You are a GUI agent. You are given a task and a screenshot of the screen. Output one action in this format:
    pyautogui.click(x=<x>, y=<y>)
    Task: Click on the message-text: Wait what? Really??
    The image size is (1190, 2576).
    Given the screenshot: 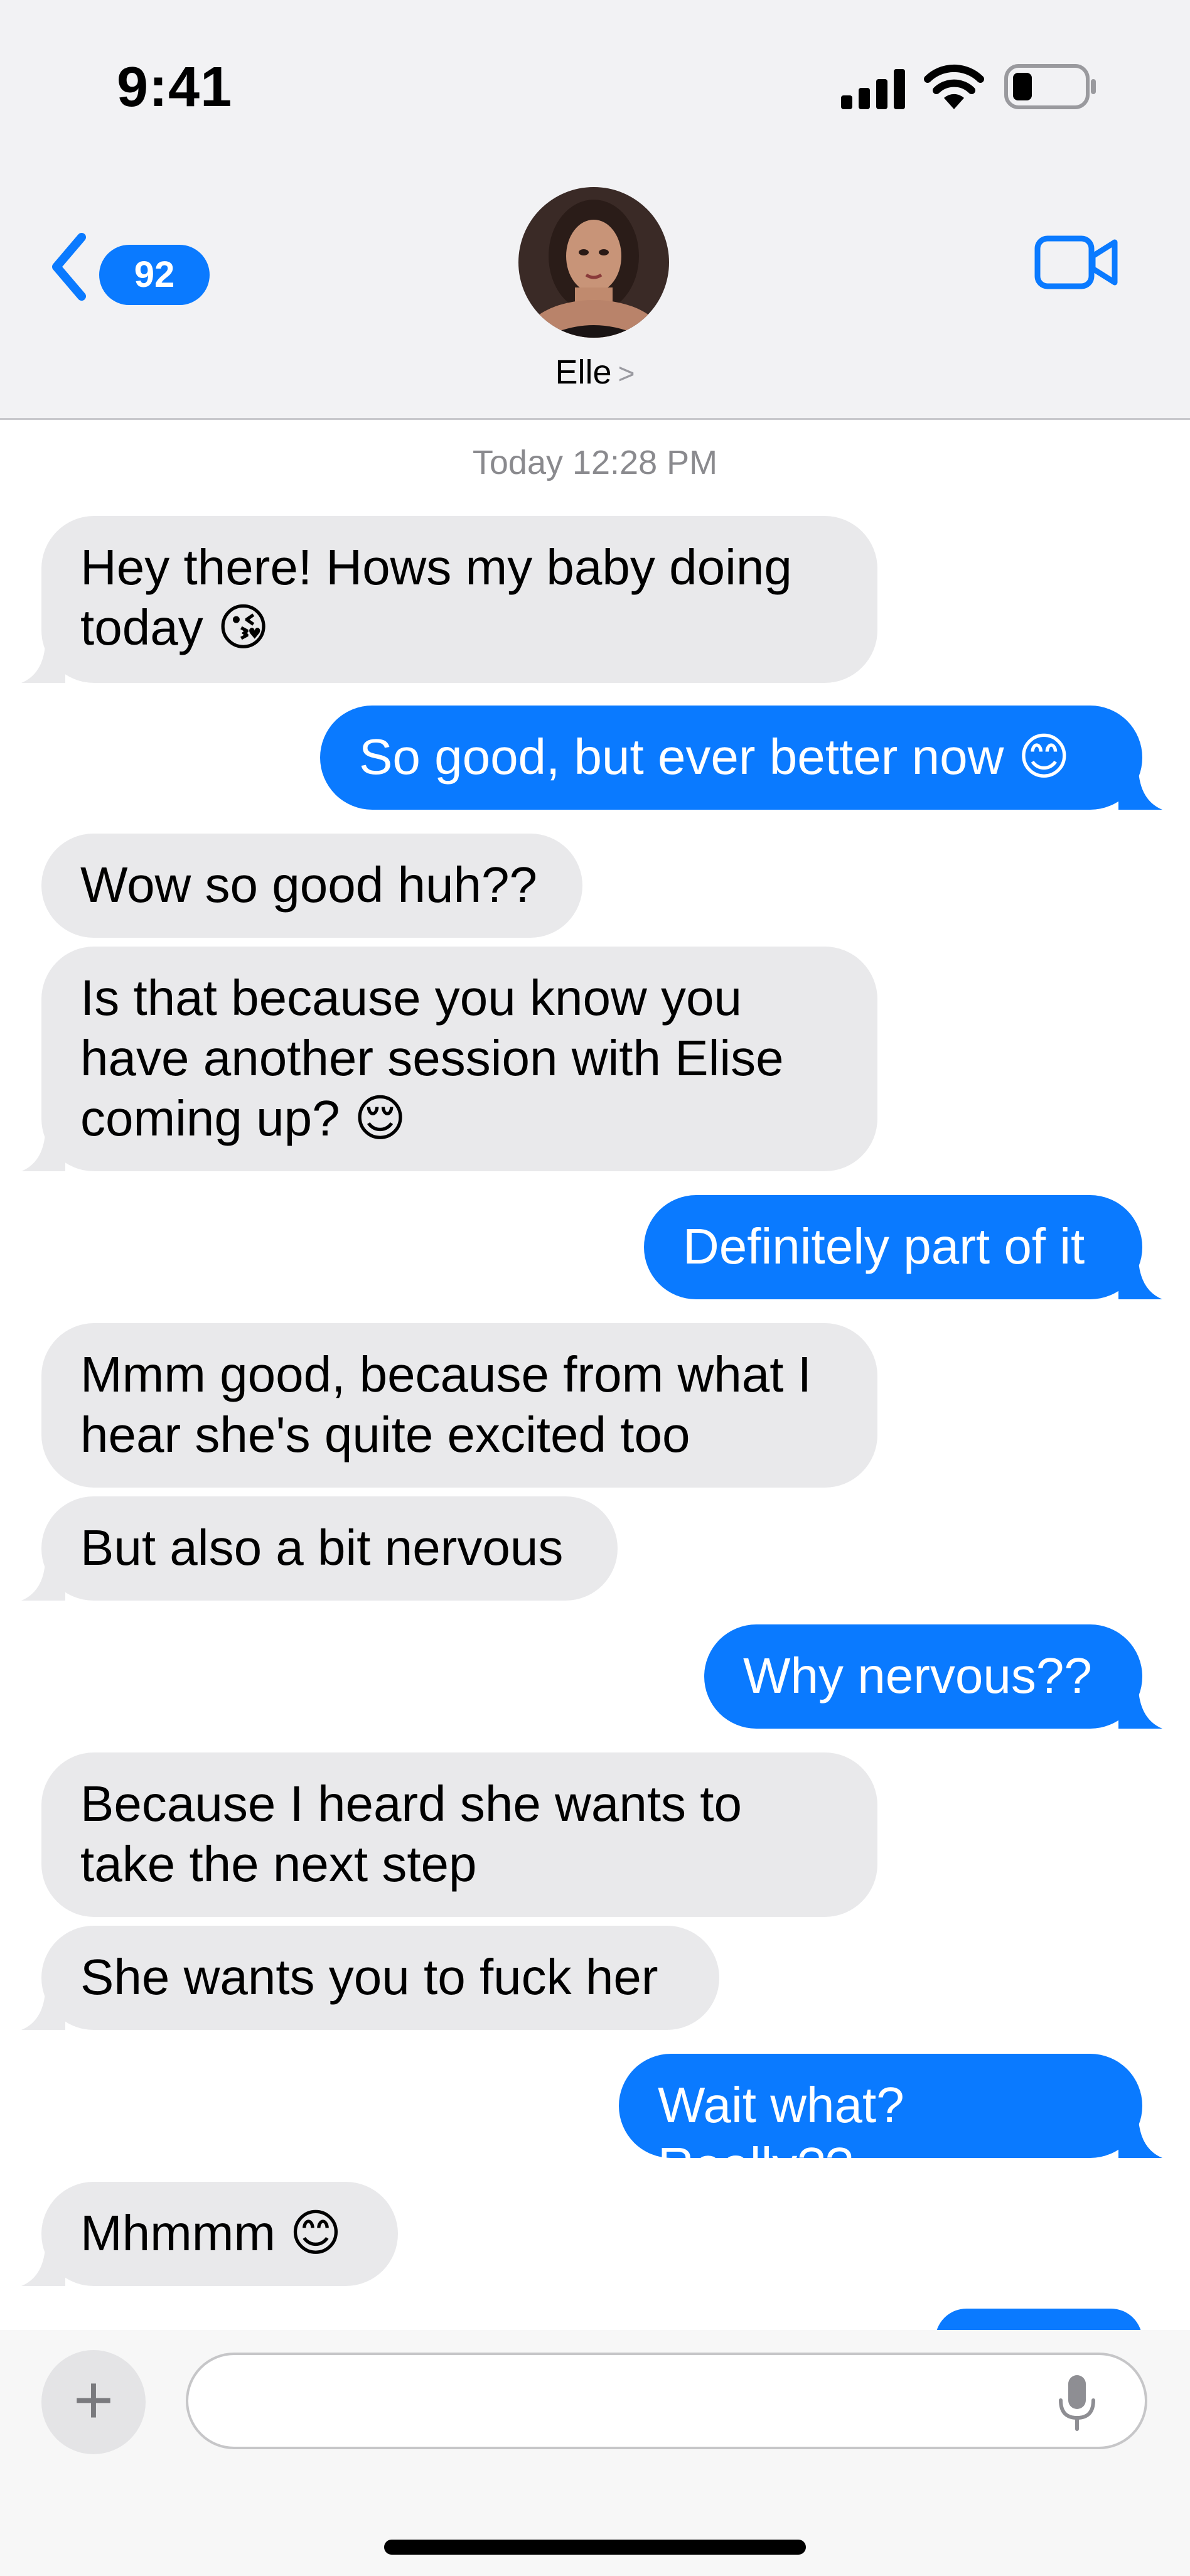 What is the action you would take?
    pyautogui.click(x=781, y=2135)
    